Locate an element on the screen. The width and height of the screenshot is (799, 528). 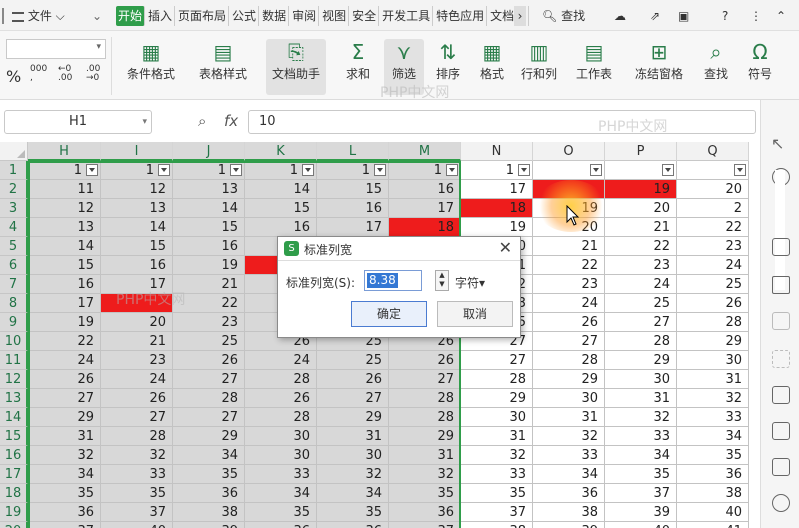
table-cell: 25 is located at coordinates (353, 360).